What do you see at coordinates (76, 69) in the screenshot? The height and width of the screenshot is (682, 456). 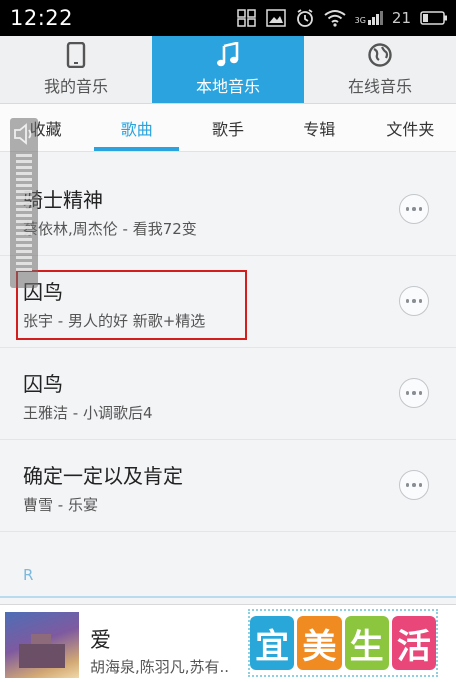 I see `tab-my-music: 我的音乐` at bounding box center [76, 69].